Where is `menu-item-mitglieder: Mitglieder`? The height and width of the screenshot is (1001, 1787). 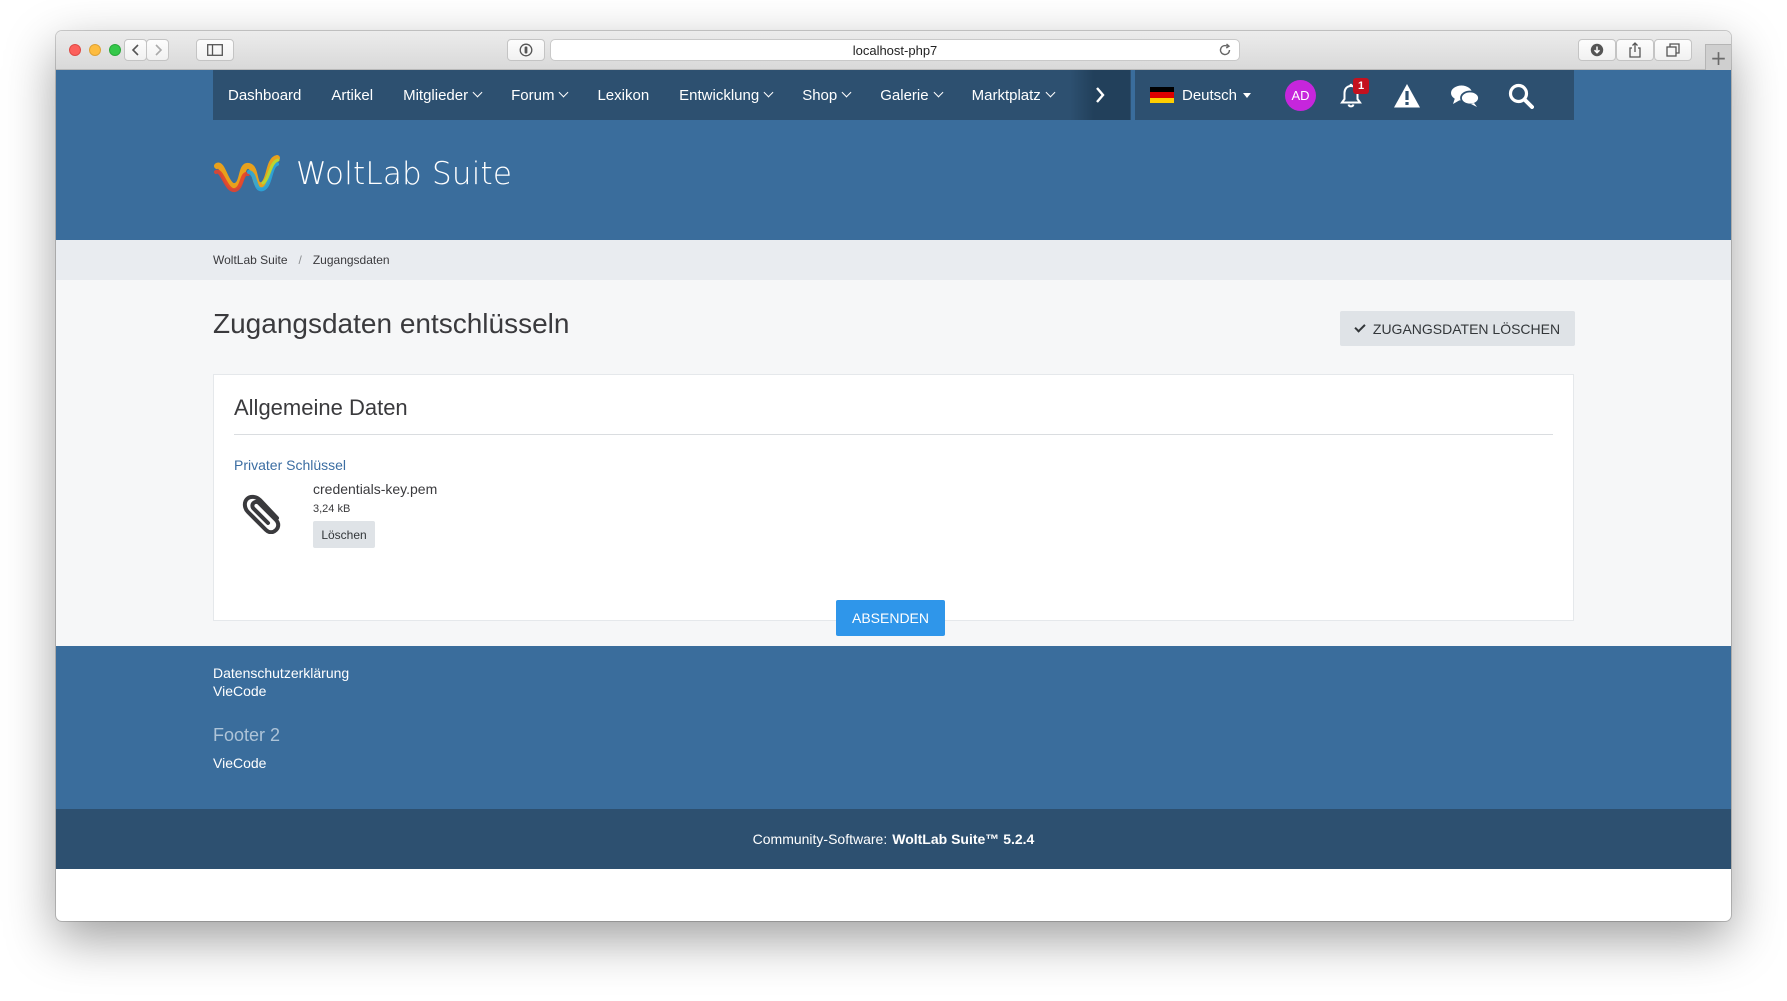
menu-item-mitglieder: Mitglieder is located at coordinates (442, 95).